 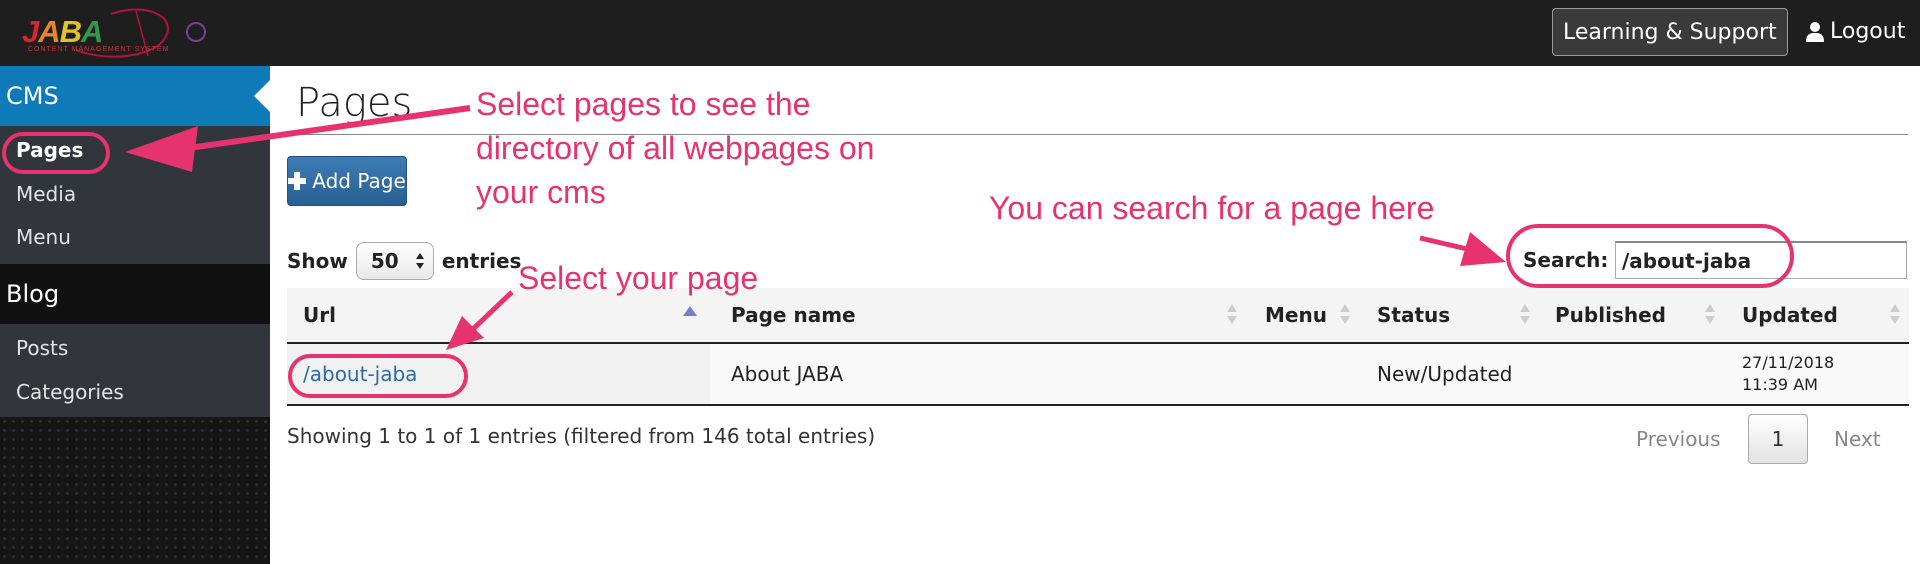 I want to click on annotation-pages-line-2: directory of all webpages on, so click(x=675, y=148).